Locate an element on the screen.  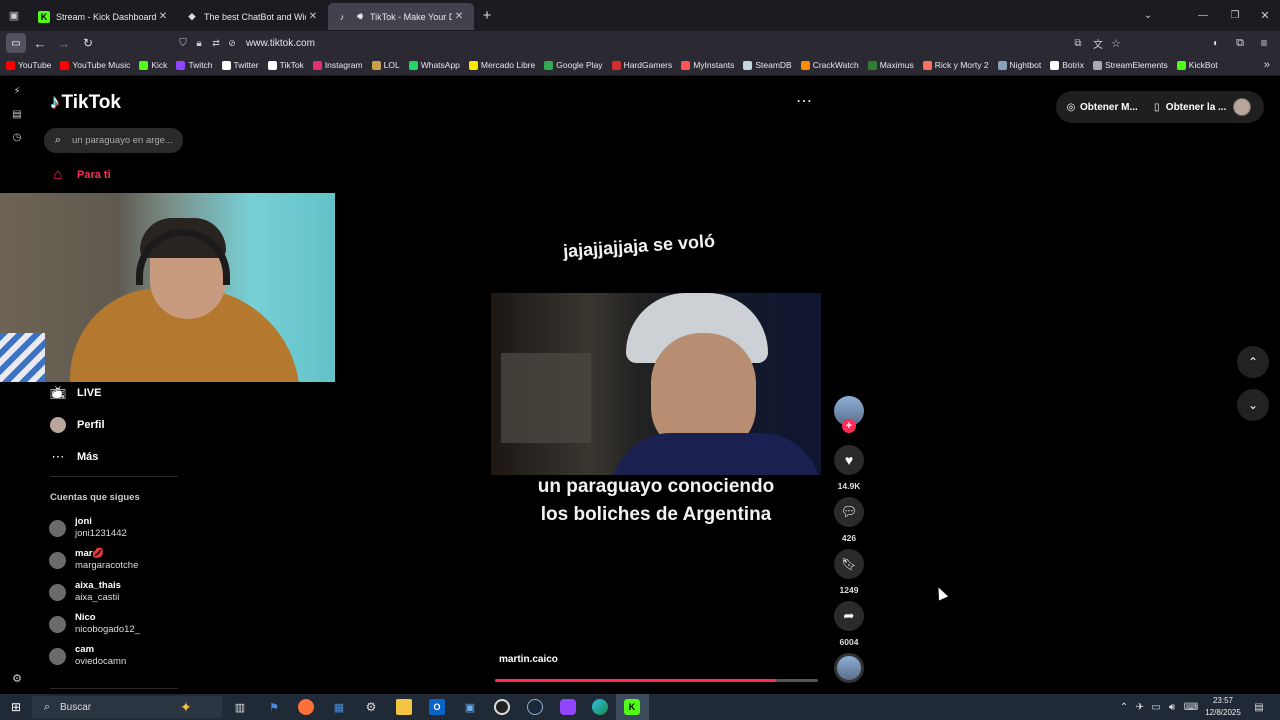
menu-icon: ≡ is located at coordinates (1264, 43).